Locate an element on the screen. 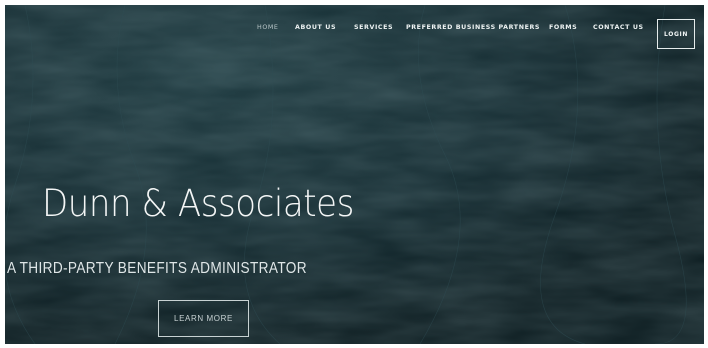 The image size is (708, 348). nav-home: HOME is located at coordinates (268, 27).